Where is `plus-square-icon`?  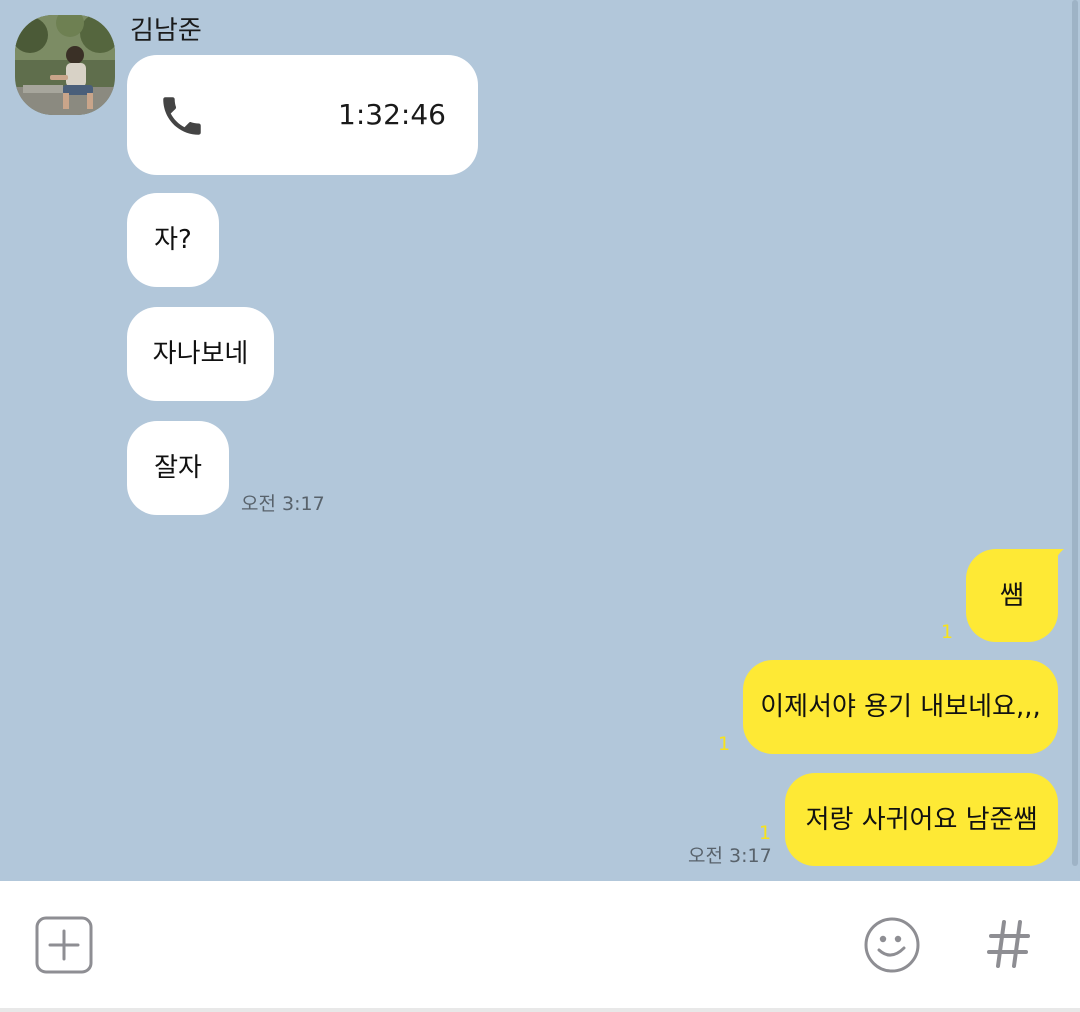
plus-square-icon is located at coordinates (64, 945).